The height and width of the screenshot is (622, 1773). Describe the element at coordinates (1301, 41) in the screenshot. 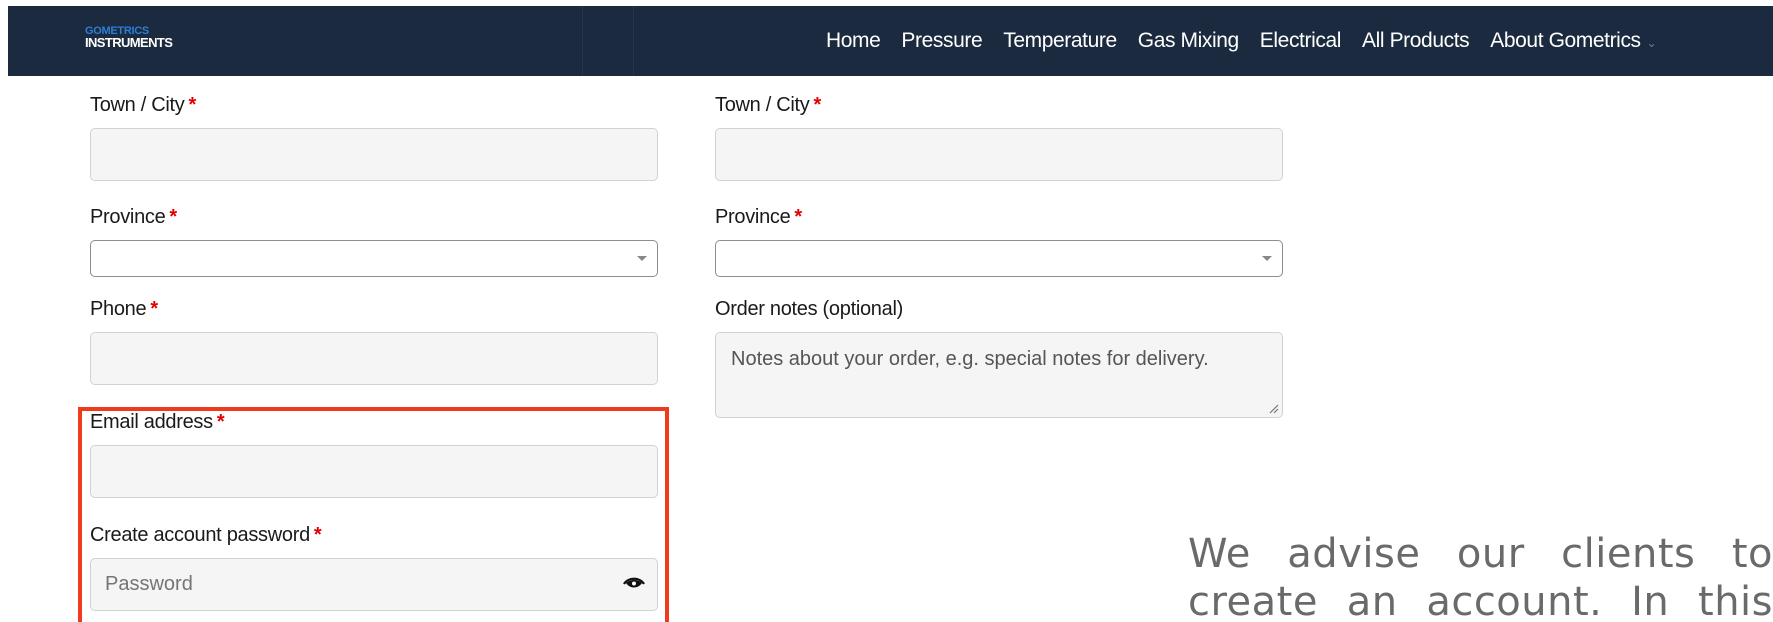

I see `nav-electrical: Electrical` at that location.